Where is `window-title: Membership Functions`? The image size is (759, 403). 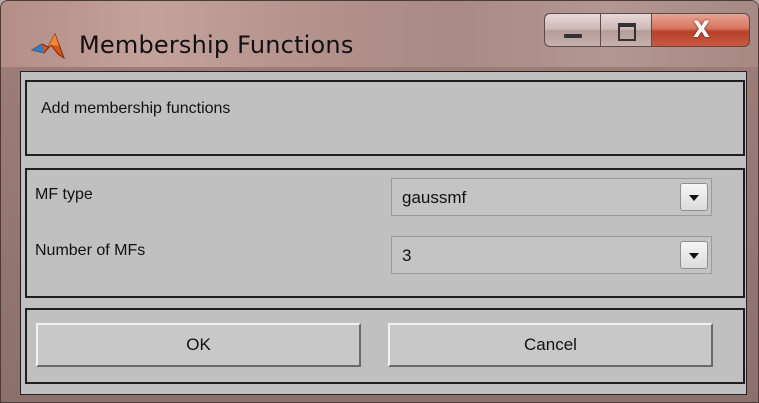 window-title: Membership Functions is located at coordinates (216, 45).